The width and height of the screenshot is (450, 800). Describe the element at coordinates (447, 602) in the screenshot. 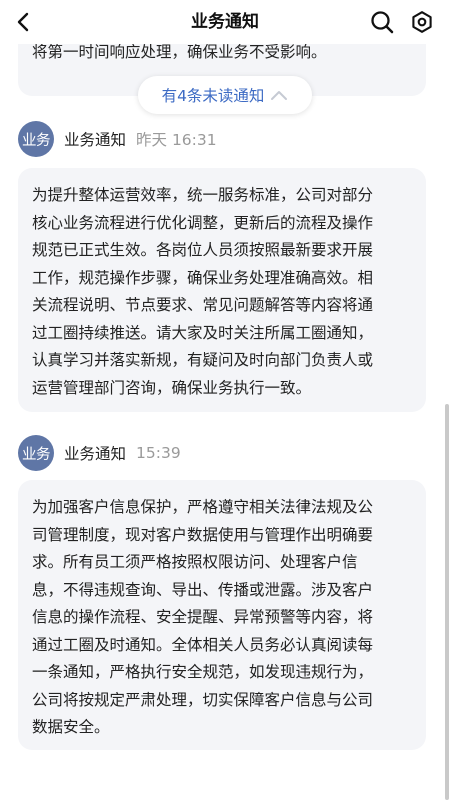

I see `scrollbar` at that location.